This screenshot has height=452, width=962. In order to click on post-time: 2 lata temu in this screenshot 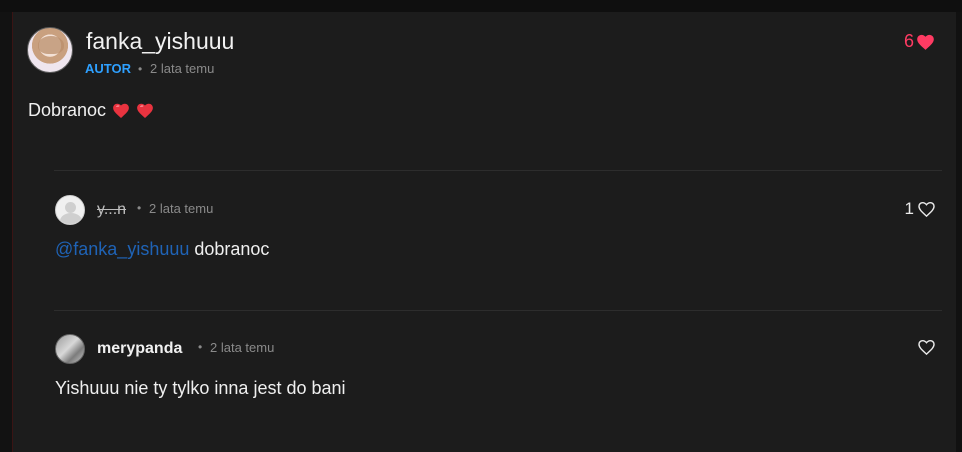, I will do `click(182, 68)`.